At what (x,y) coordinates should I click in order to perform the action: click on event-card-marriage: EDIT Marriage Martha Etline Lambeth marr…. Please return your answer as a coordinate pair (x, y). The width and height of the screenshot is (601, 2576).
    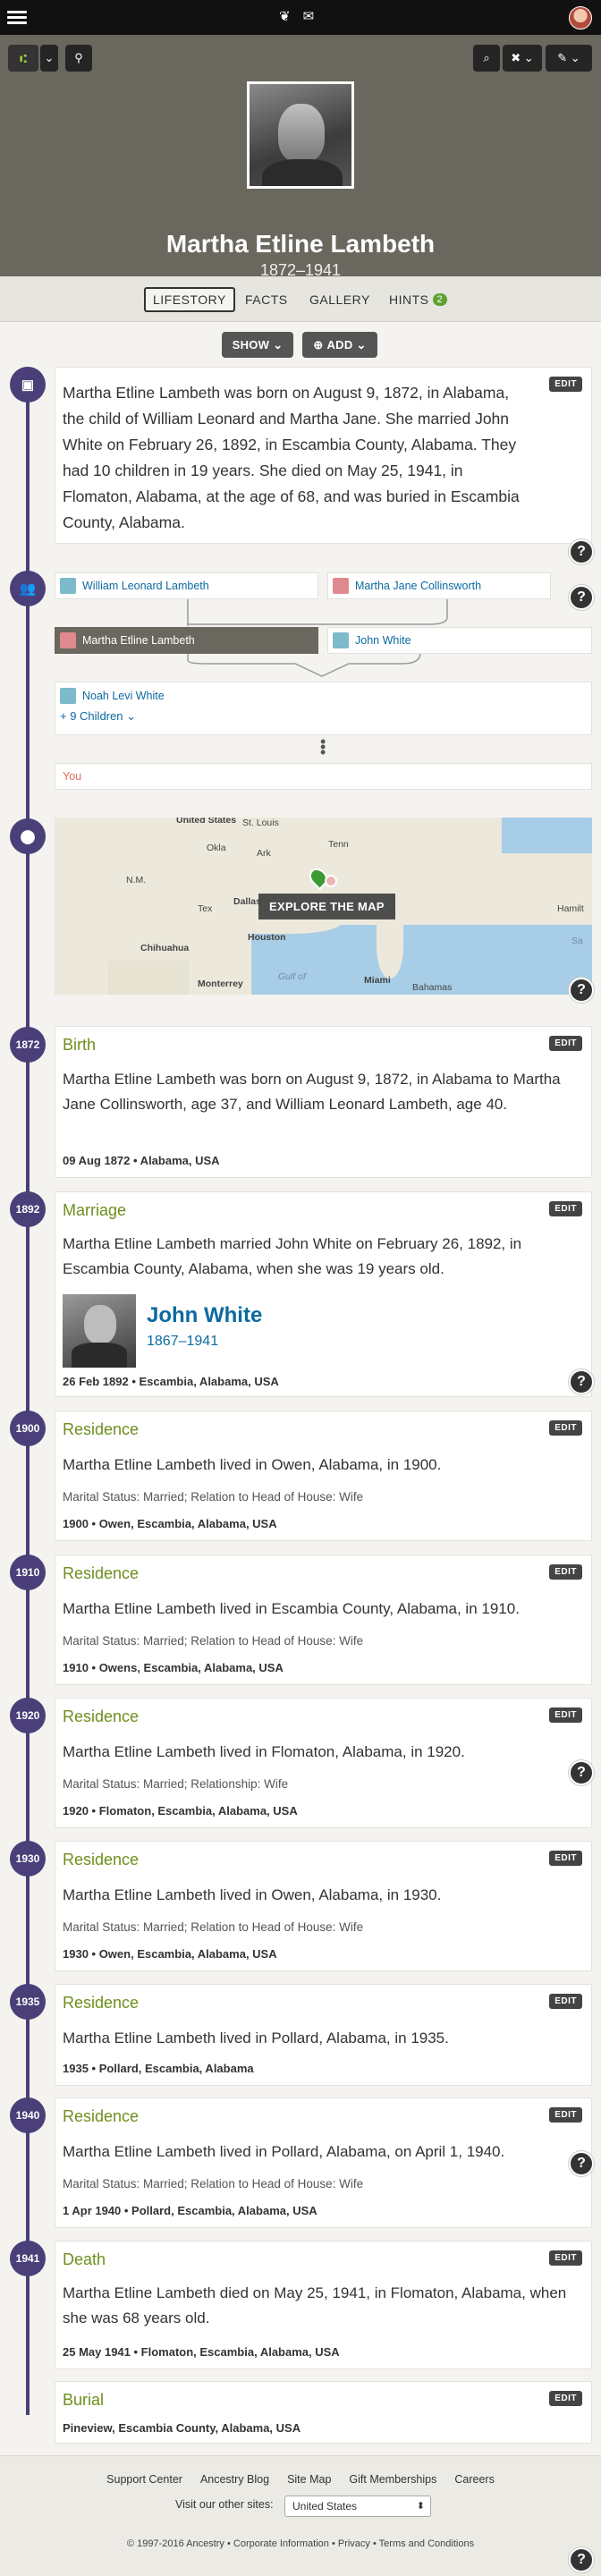
    Looking at the image, I should click on (323, 1294).